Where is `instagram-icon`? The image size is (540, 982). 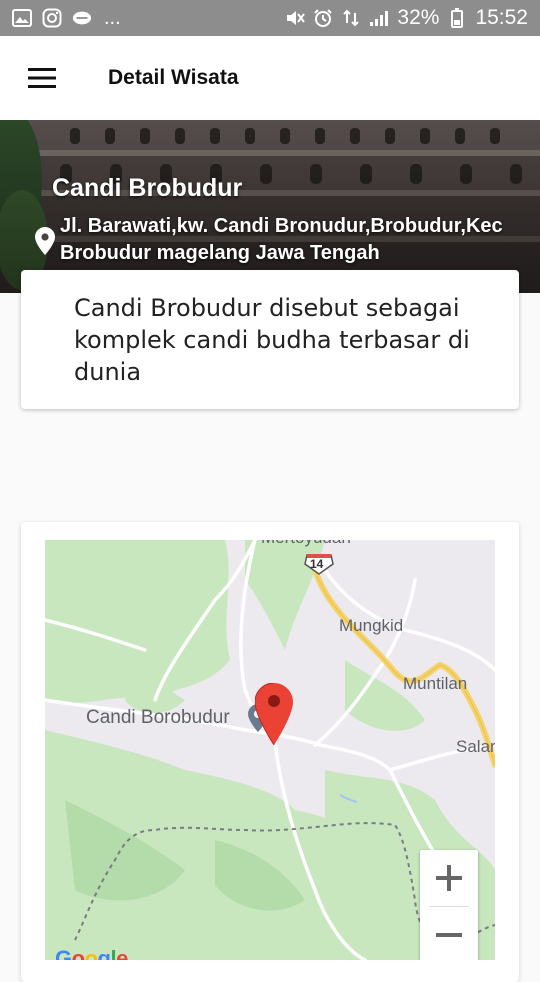
instagram-icon is located at coordinates (52, 18).